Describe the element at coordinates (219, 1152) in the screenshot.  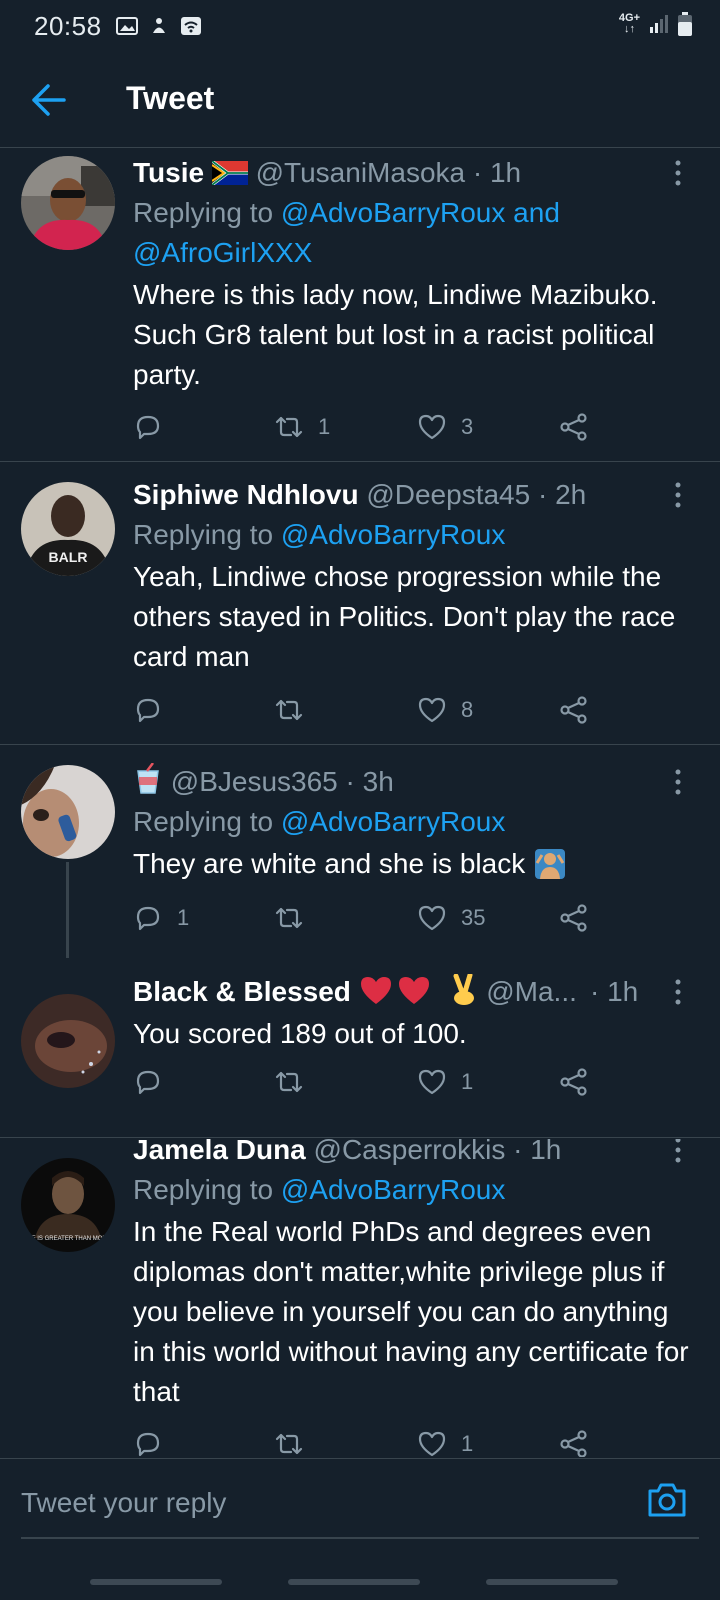
I see `author-name: Jamela Duna` at that location.